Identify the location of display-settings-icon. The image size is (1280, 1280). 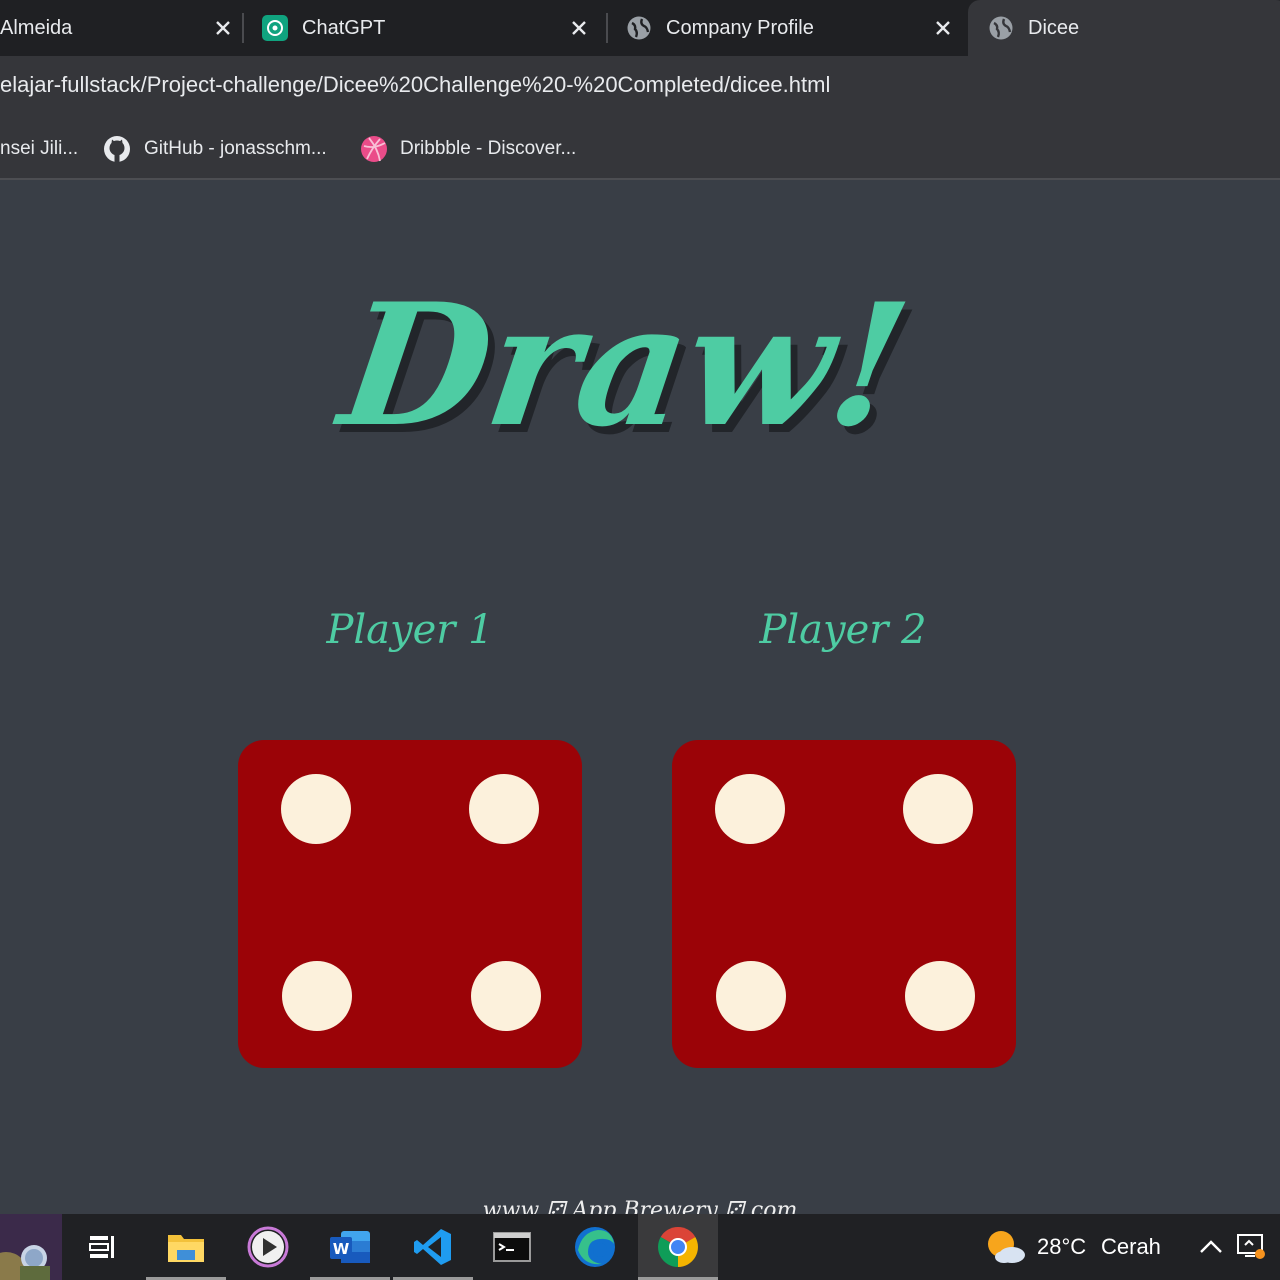
(1252, 1247).